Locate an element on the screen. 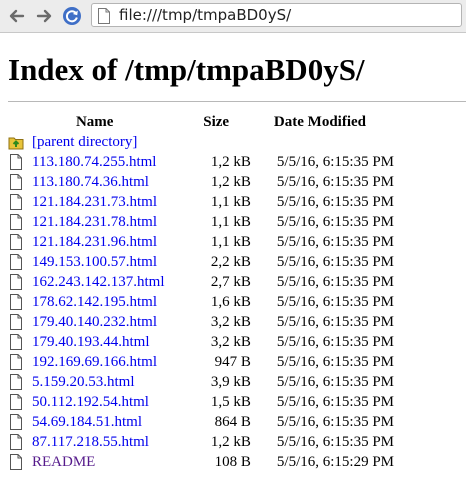 This screenshot has height=494, width=466. arrow-right-icon is located at coordinates (44, 16).